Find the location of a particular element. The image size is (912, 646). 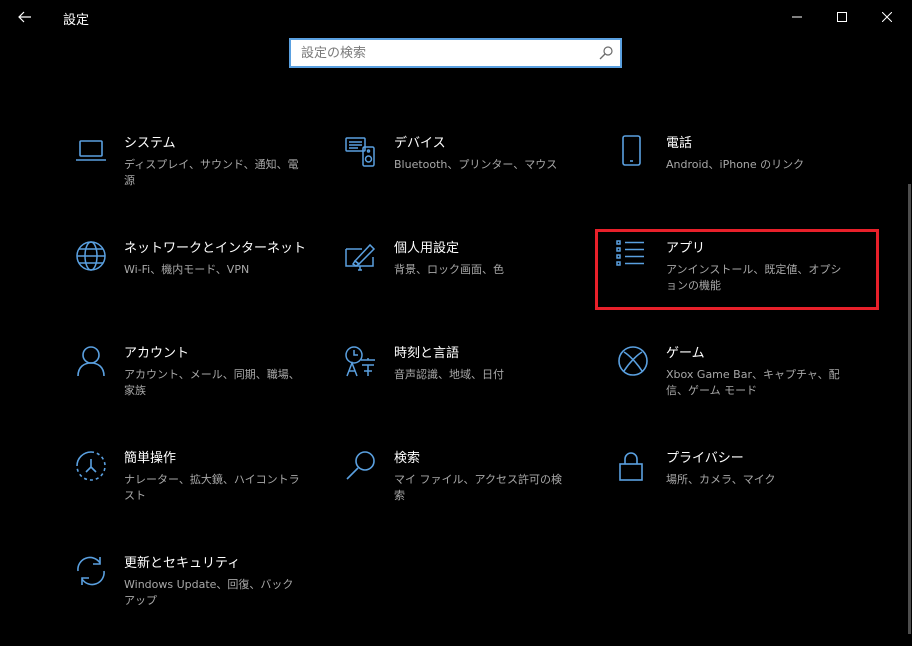

title-bar: 設定 is located at coordinates (456, 17).